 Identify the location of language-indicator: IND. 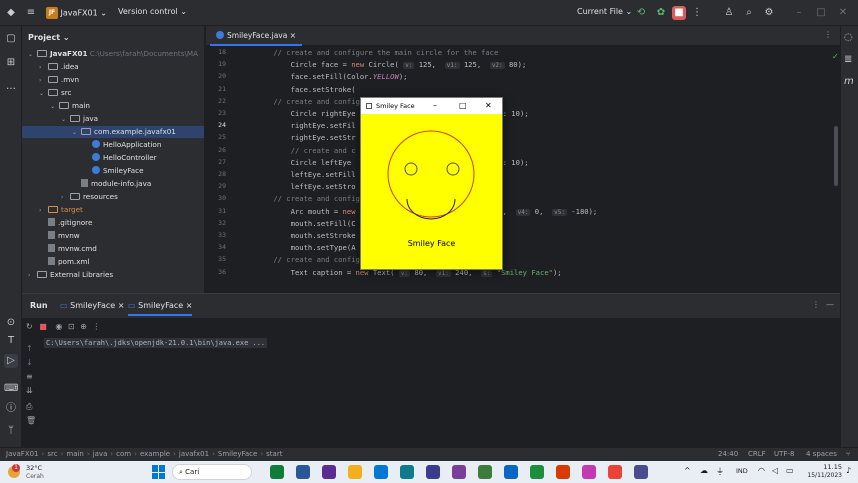
(742, 471).